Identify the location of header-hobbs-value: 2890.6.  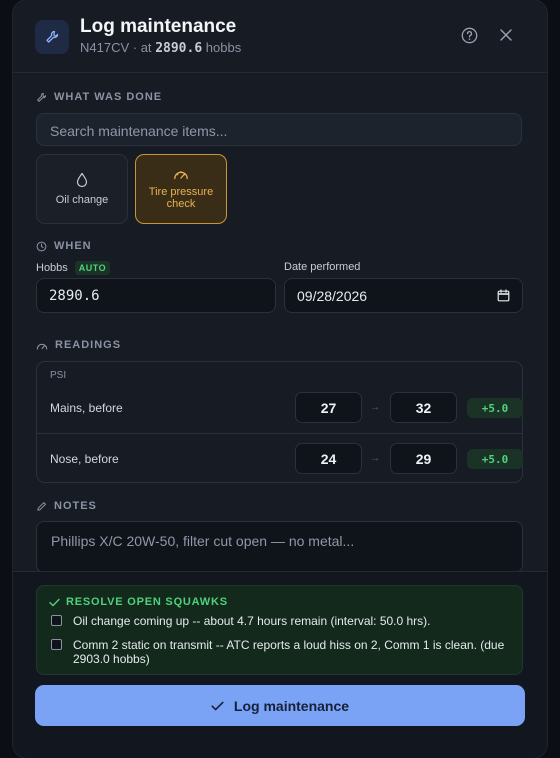
(179, 48).